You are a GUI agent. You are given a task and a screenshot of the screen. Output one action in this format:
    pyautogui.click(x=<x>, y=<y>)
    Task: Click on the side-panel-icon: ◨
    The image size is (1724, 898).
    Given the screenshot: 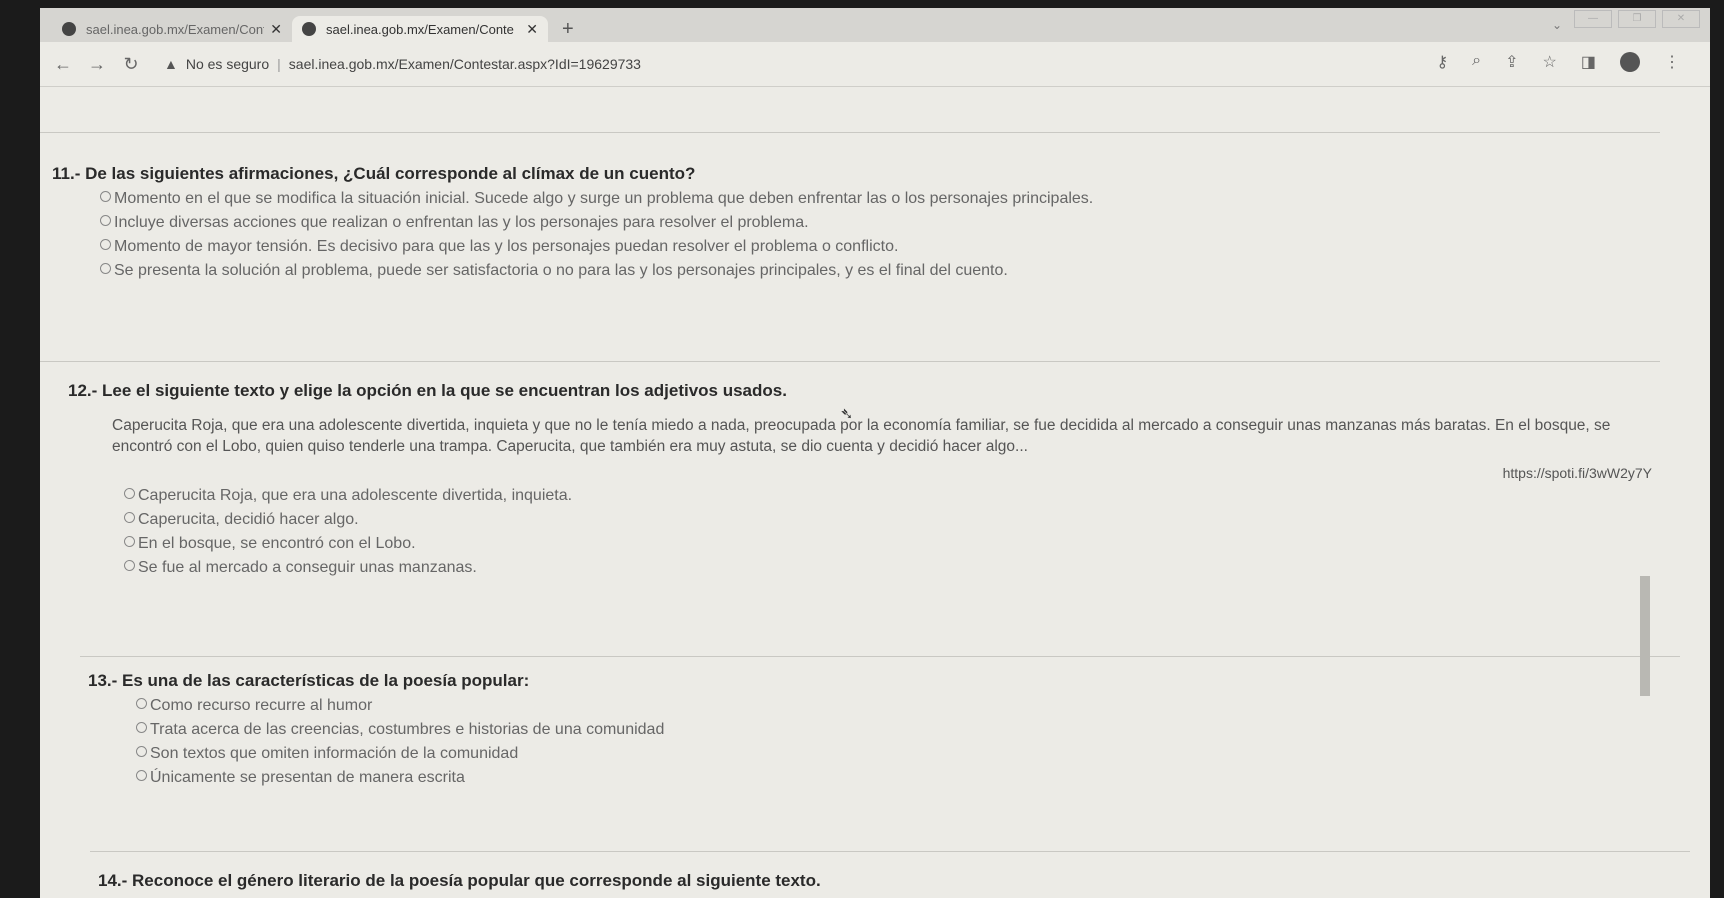 What is the action you would take?
    pyautogui.click(x=1588, y=62)
    